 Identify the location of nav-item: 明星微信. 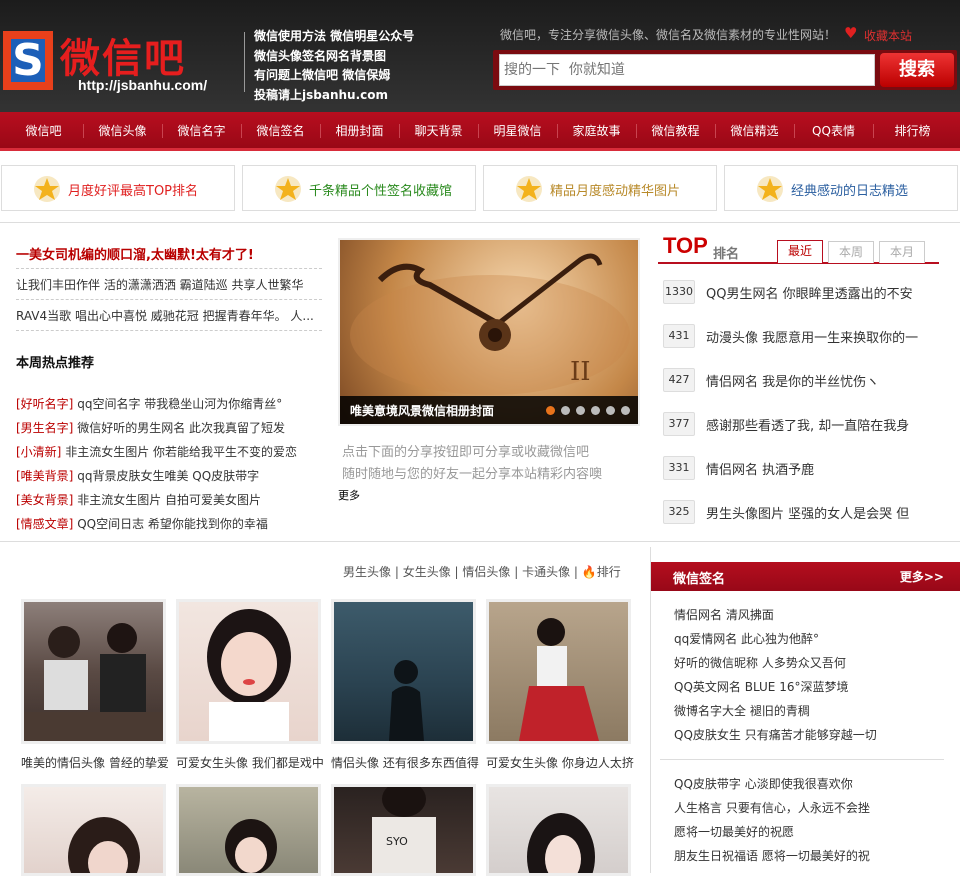
(517, 130).